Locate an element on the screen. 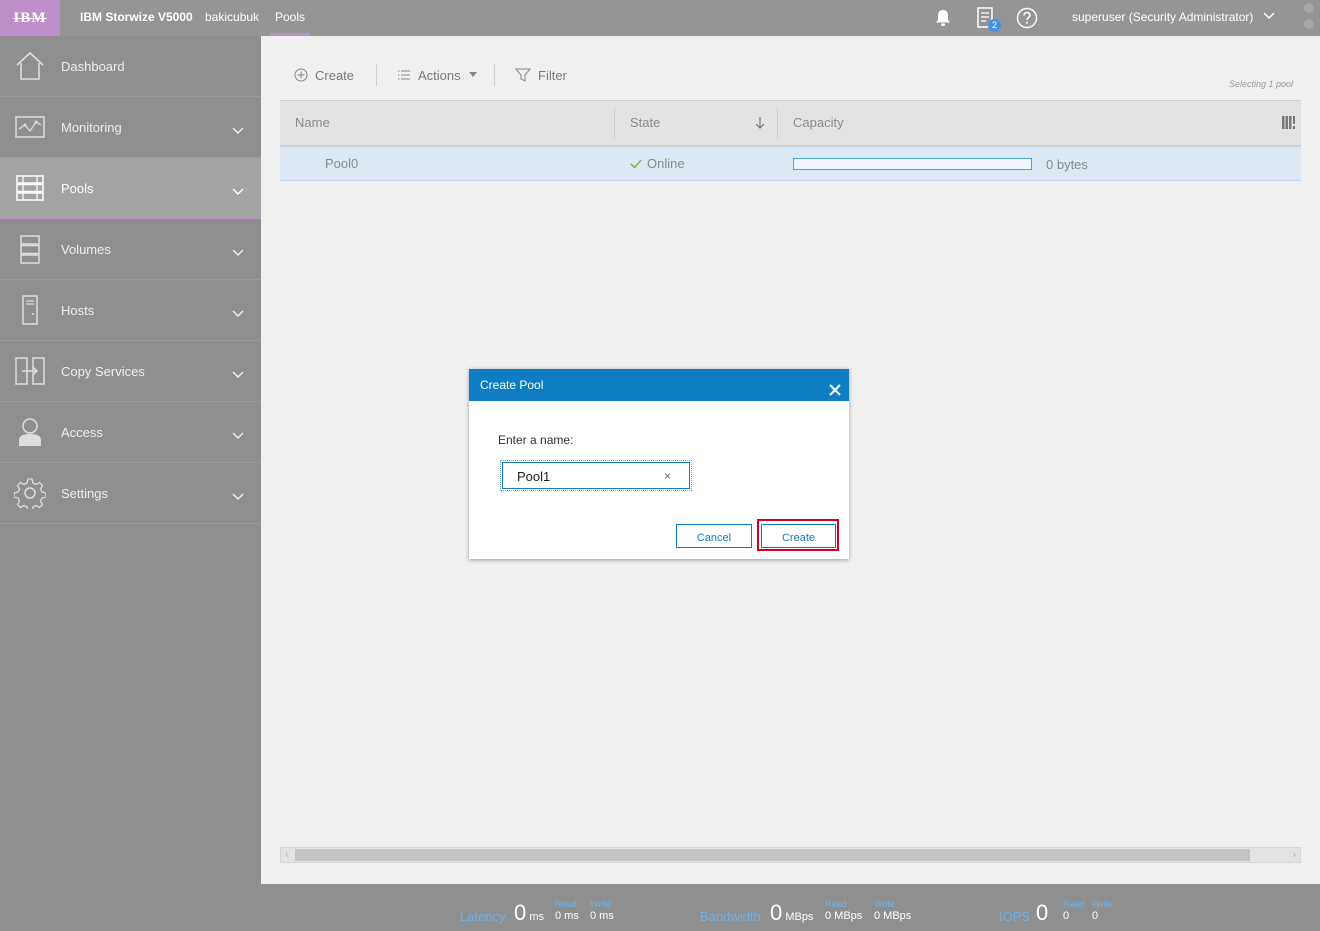  bandwidth-read: Read 0 MBps is located at coordinates (844, 910).